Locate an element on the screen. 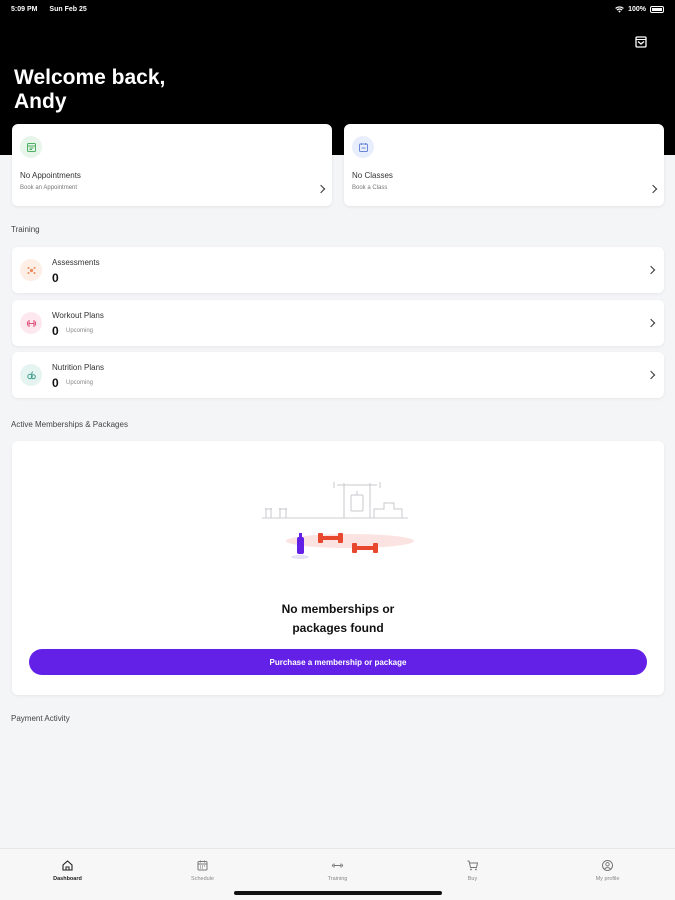 The height and width of the screenshot is (900, 675). welcome-name: Andy is located at coordinates (40, 101).